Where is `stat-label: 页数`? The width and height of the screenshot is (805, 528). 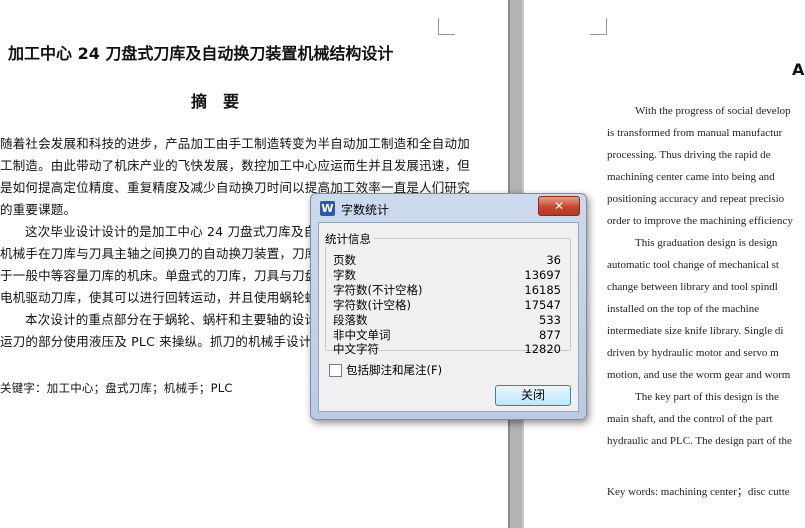
stat-label: 页数 is located at coordinates (344, 260).